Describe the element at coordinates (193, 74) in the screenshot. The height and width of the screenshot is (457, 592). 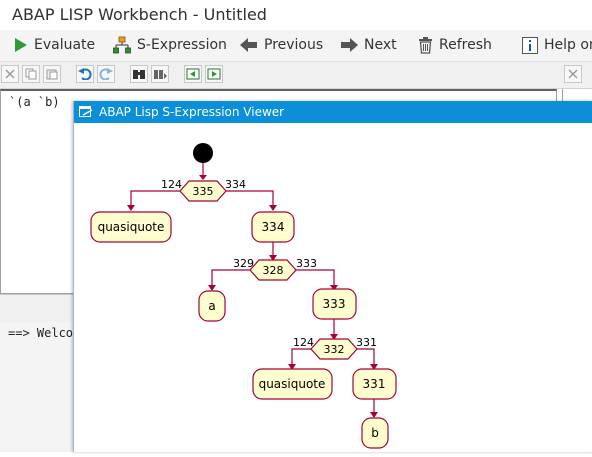
I see `insert-icon` at that location.